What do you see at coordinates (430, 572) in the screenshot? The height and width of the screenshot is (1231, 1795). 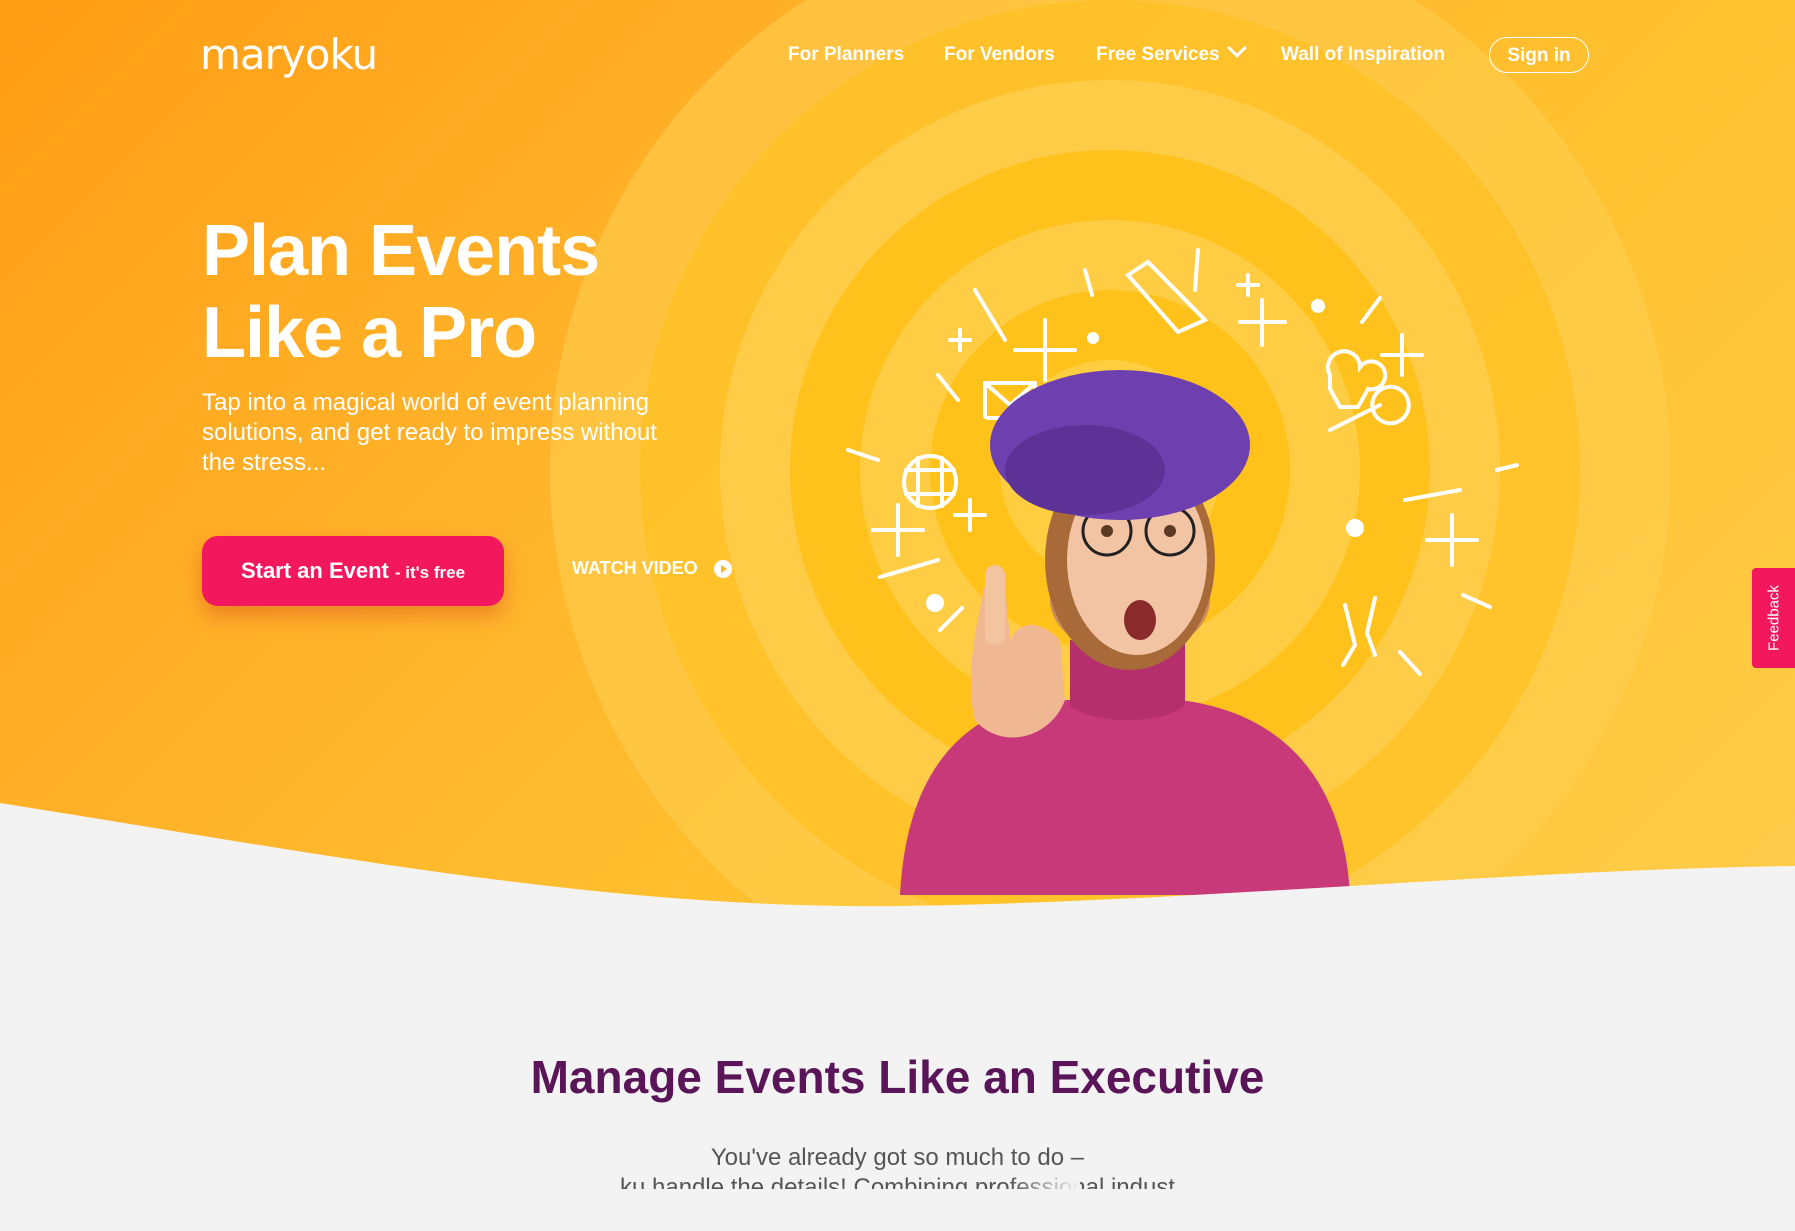 I see `start-event-suffix: - it's free` at bounding box center [430, 572].